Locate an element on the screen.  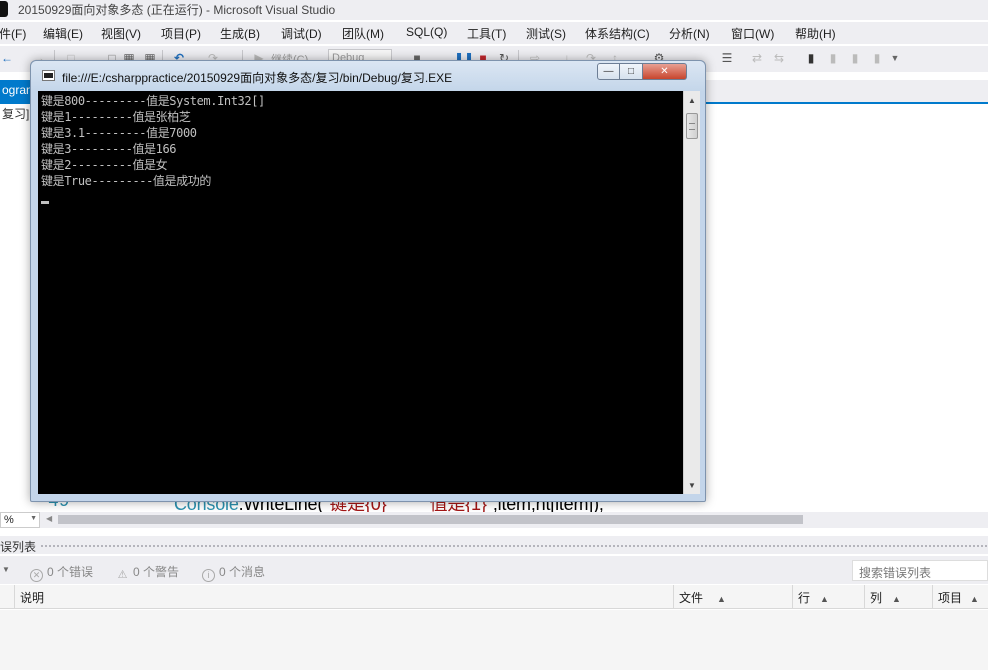
menu-edit: 编辑(E) is located at coordinates (63, 33).